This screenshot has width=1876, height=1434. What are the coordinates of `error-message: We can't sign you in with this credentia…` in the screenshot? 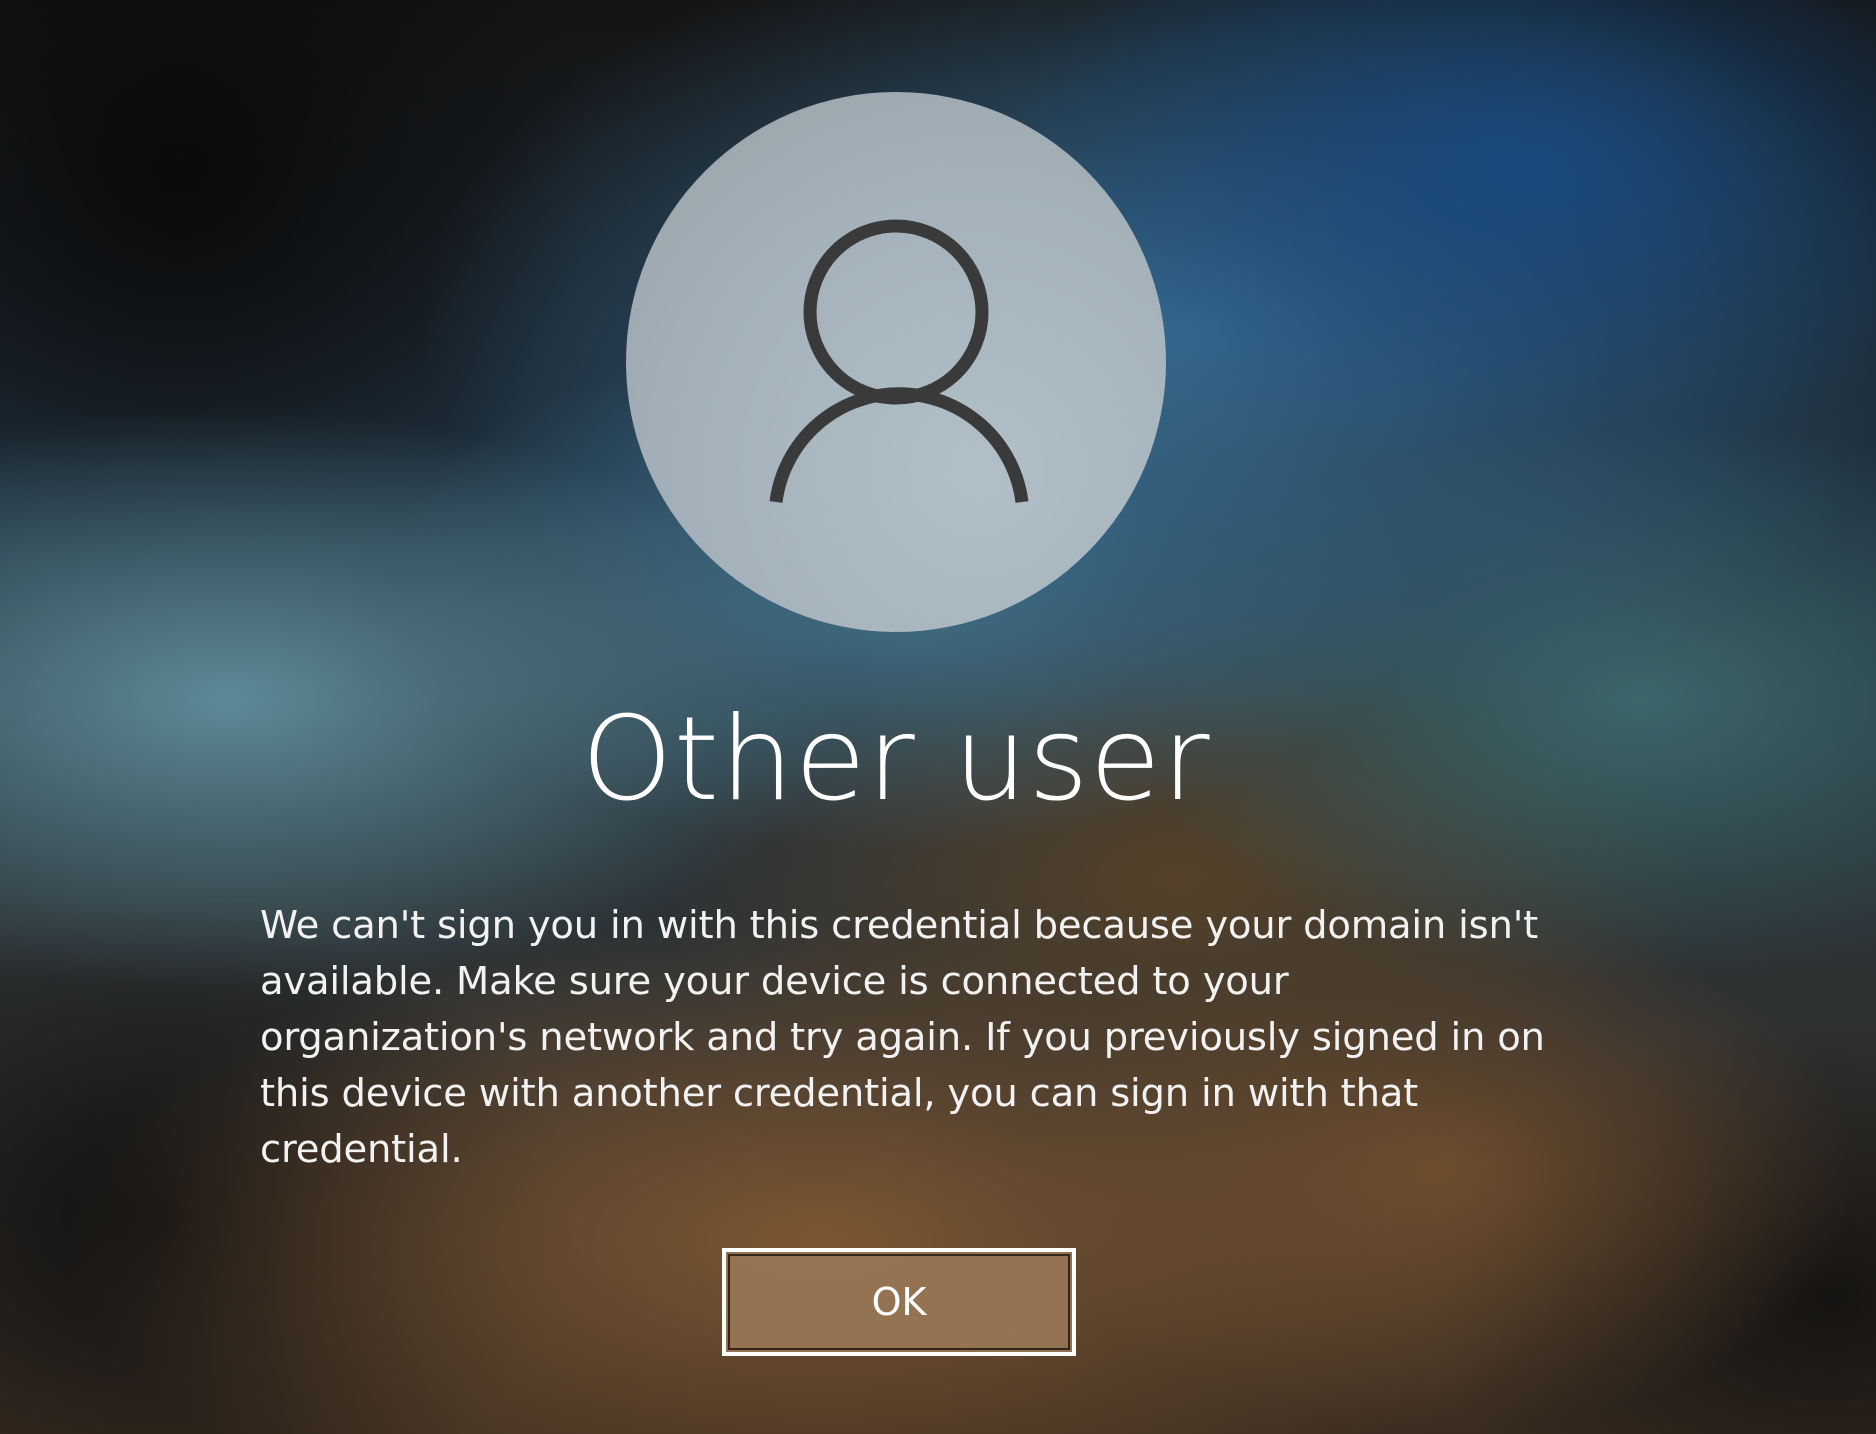 It's located at (902, 1037).